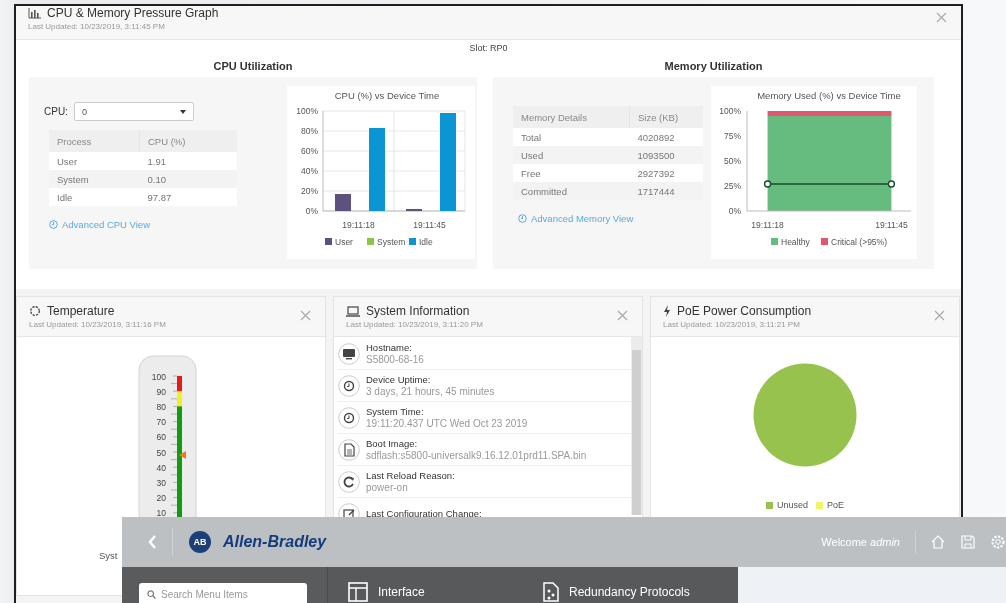 The height and width of the screenshot is (603, 1006). Describe the element at coordinates (667, 311) in the screenshot. I see `lightning-icon` at that location.